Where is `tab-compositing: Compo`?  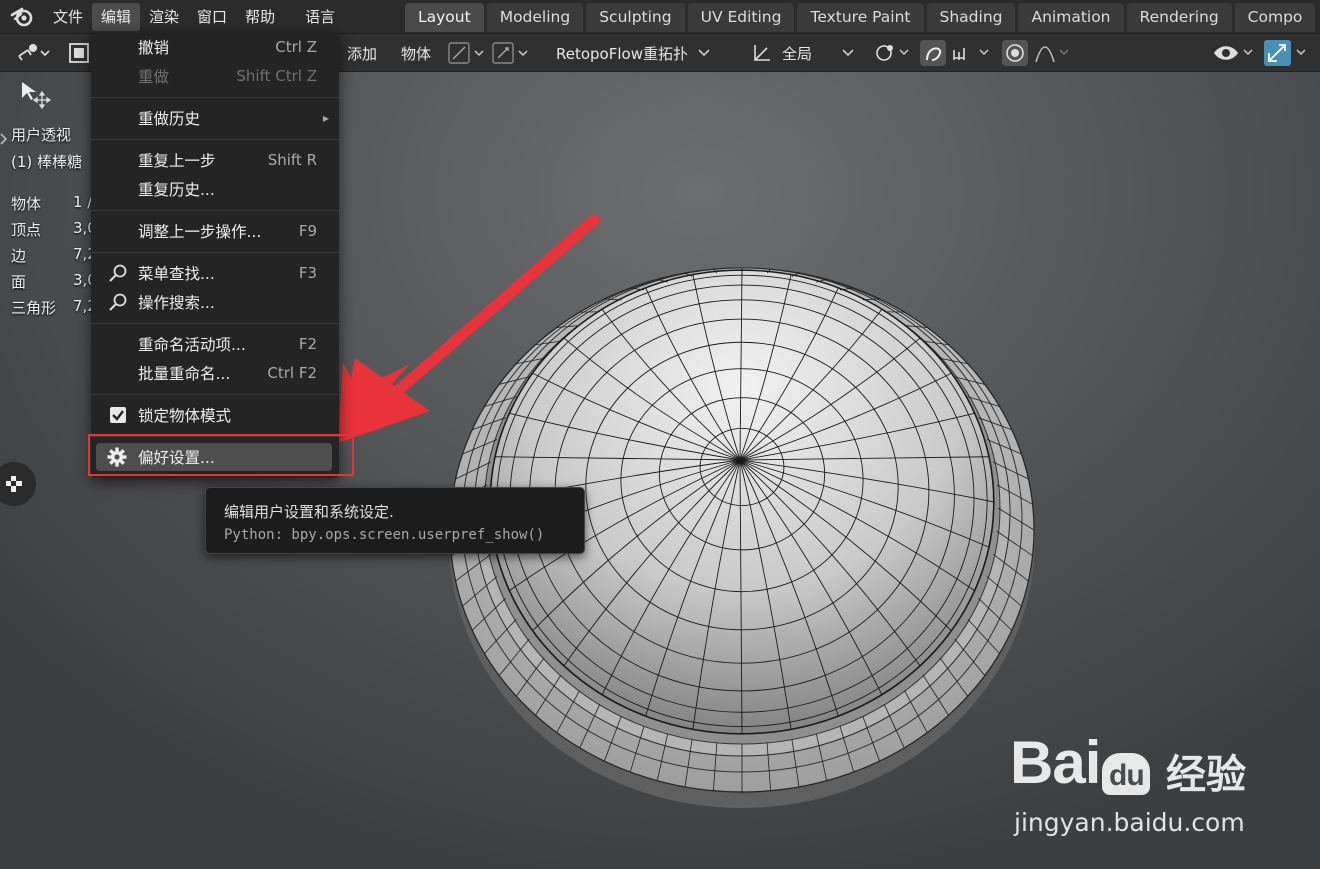
tab-compositing: Compo is located at coordinates (1275, 17).